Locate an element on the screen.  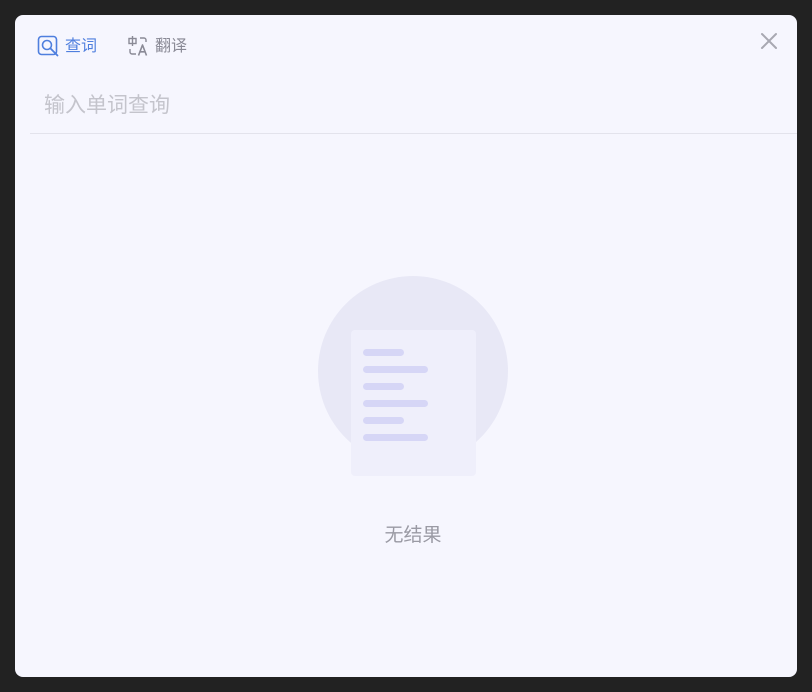
tab-translate-label: 翻译 is located at coordinates (171, 45).